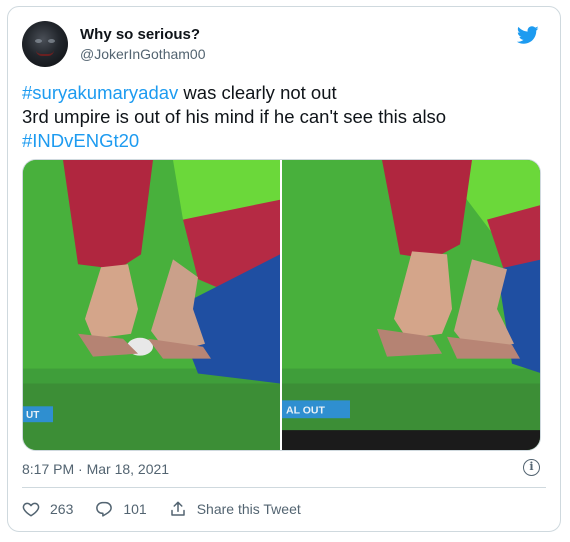 This screenshot has width=570, height=542. I want to click on reply-button: 101, so click(121, 509).